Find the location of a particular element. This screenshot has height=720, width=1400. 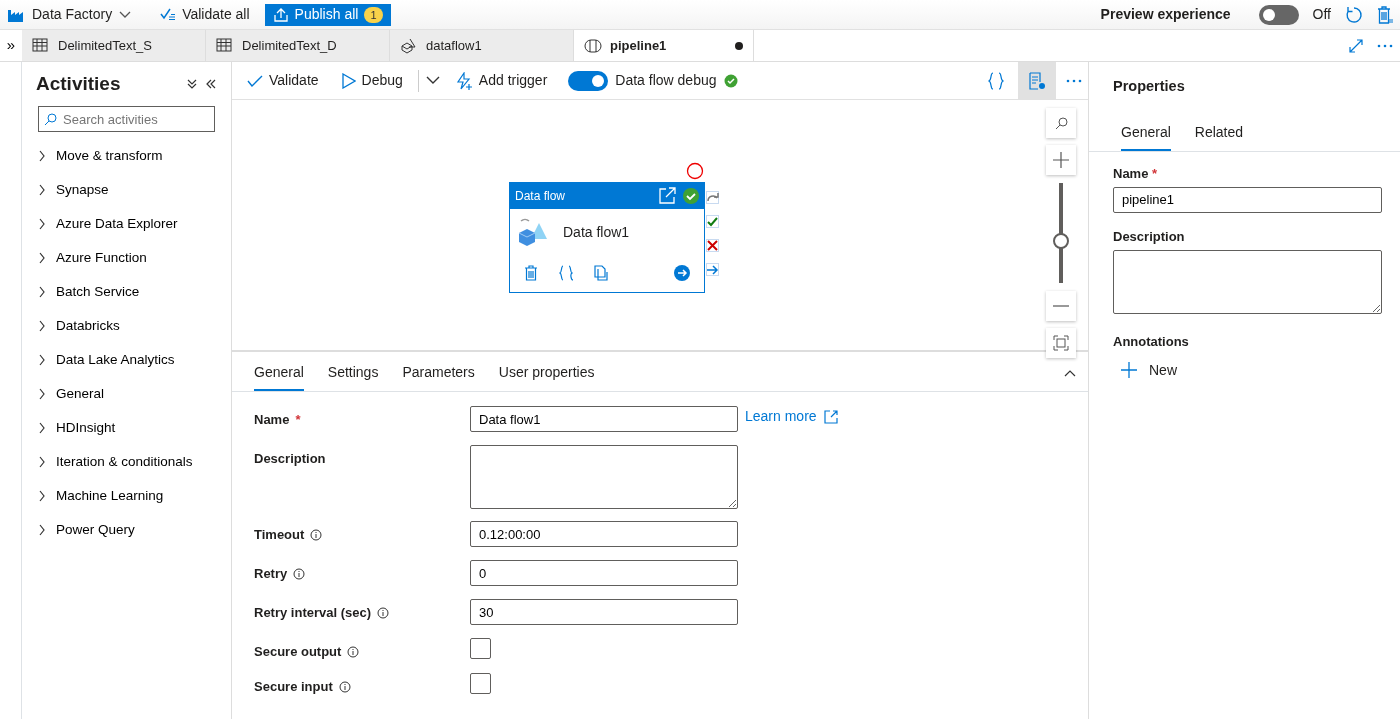

document-tab: DelimitedText_S is located at coordinates (114, 45).